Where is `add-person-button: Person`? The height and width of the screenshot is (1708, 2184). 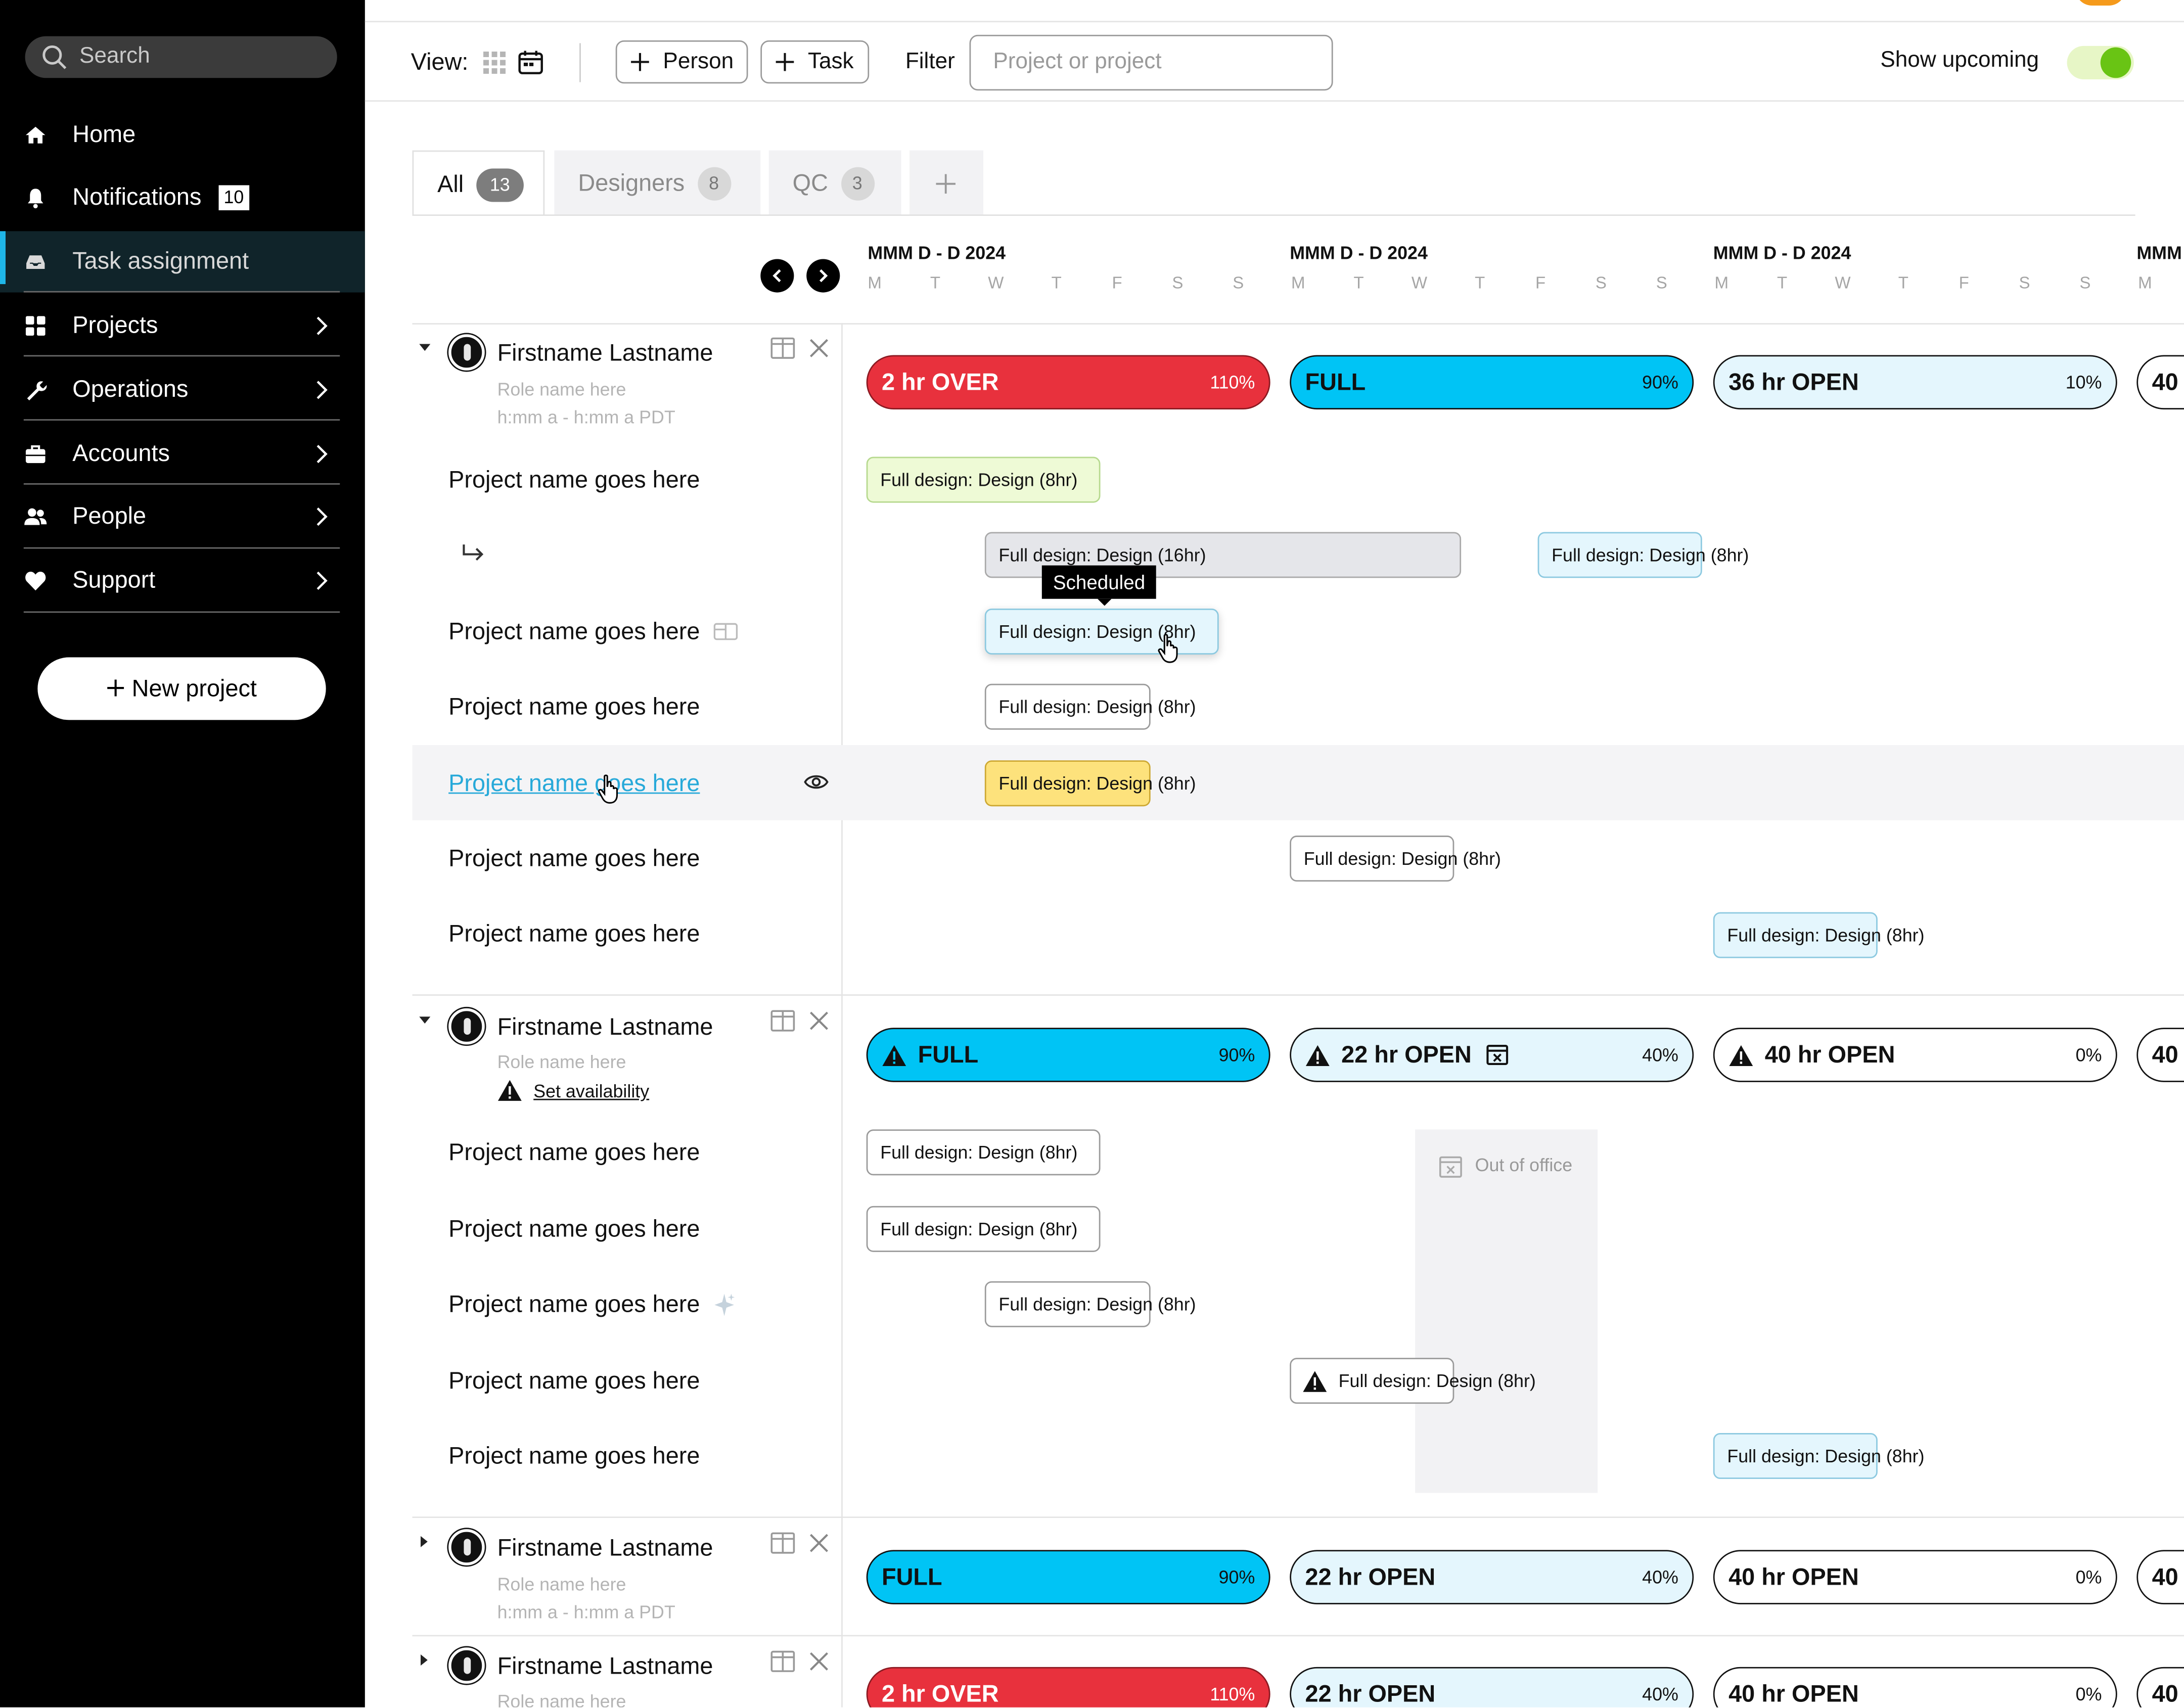
add-person-button: Person is located at coordinates (681, 62).